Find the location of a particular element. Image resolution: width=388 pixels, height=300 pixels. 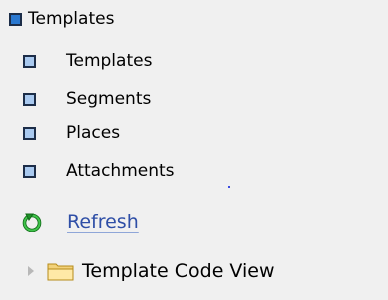

tree-item-label: Template Code View is located at coordinates (178, 271).